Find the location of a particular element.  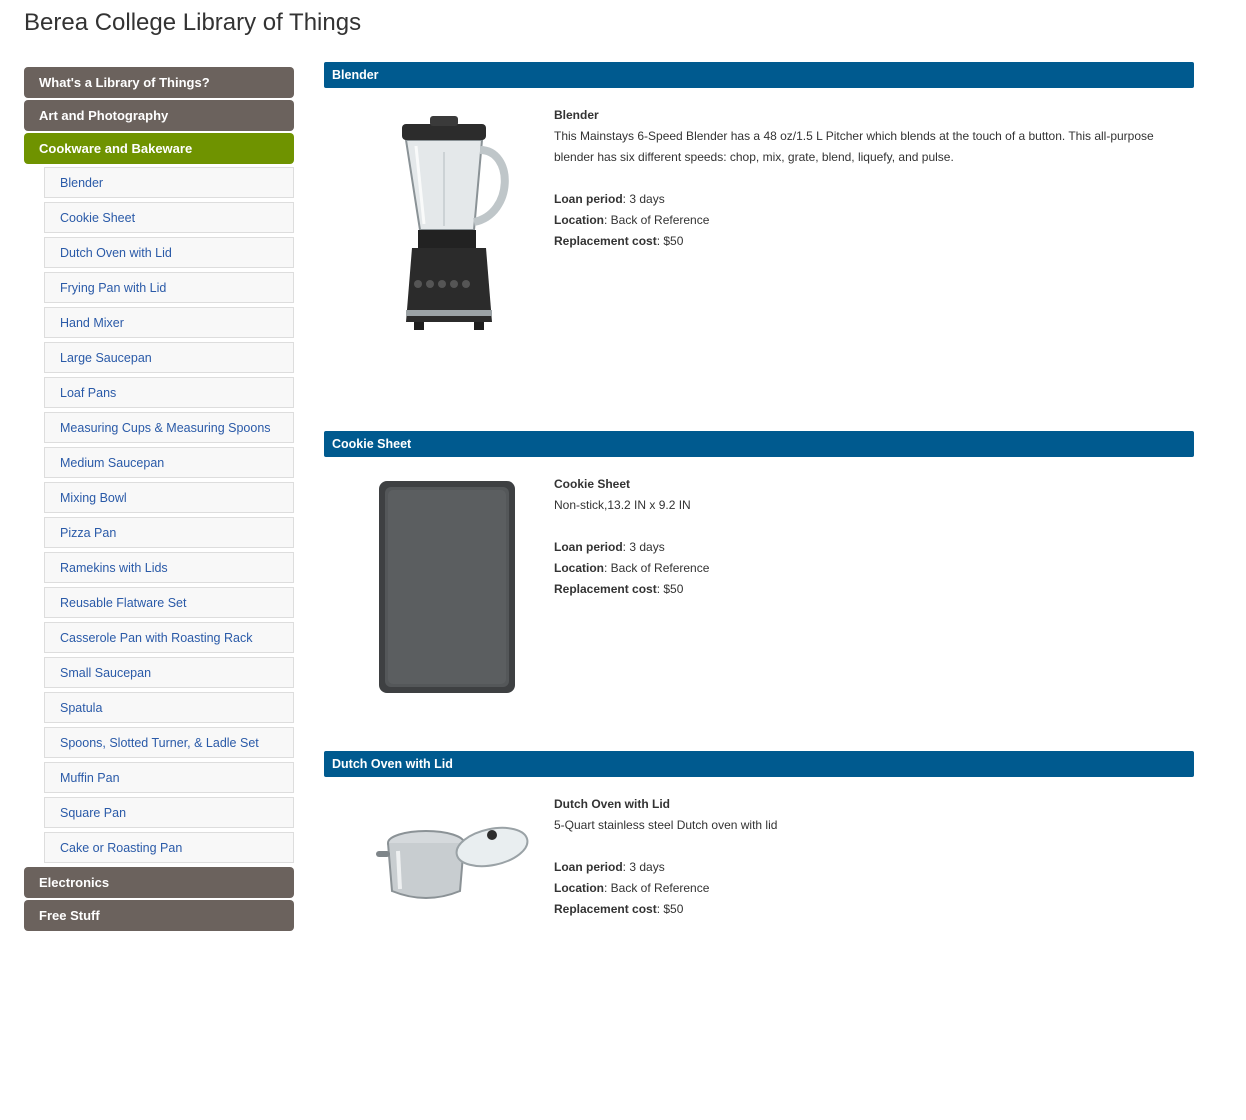

dutch-oven-image is located at coordinates (452, 862).